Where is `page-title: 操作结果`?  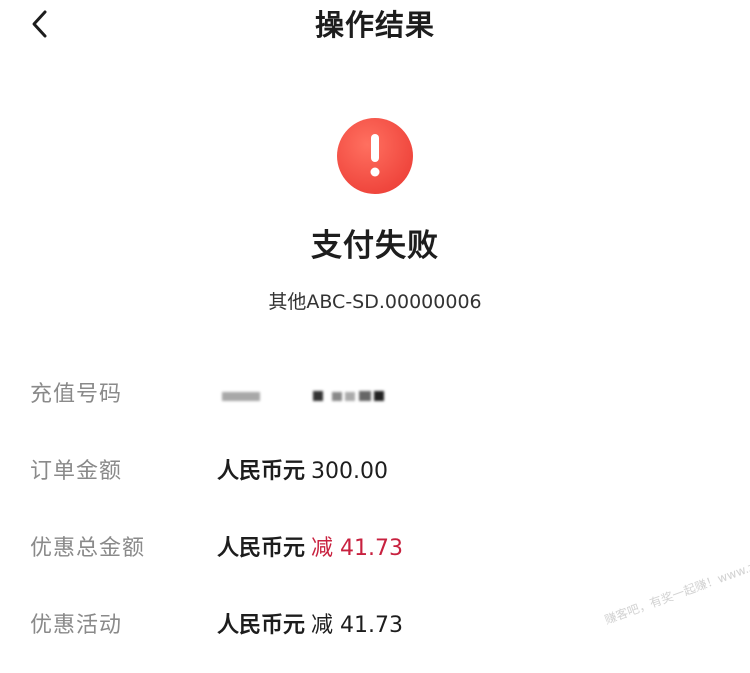 page-title: 操作结果 is located at coordinates (374, 25).